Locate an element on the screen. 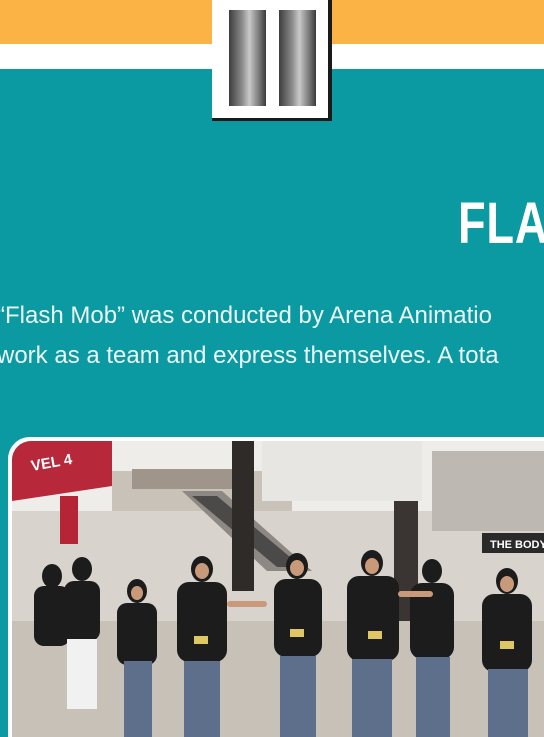 This screenshot has height=737, width=544. section-title: FLA is located at coordinates (501, 223).